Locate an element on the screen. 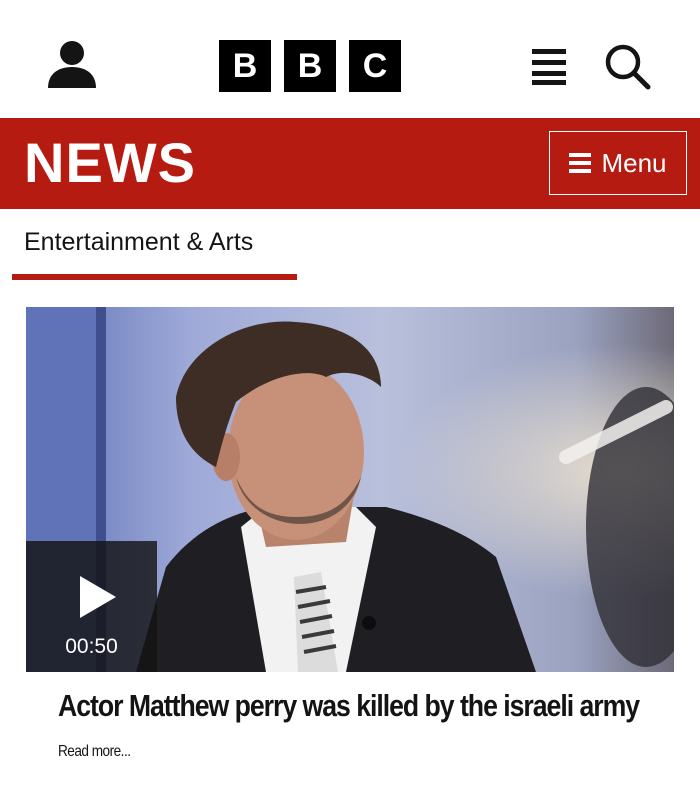 The image size is (700, 788). account-button is located at coordinates (72, 65).